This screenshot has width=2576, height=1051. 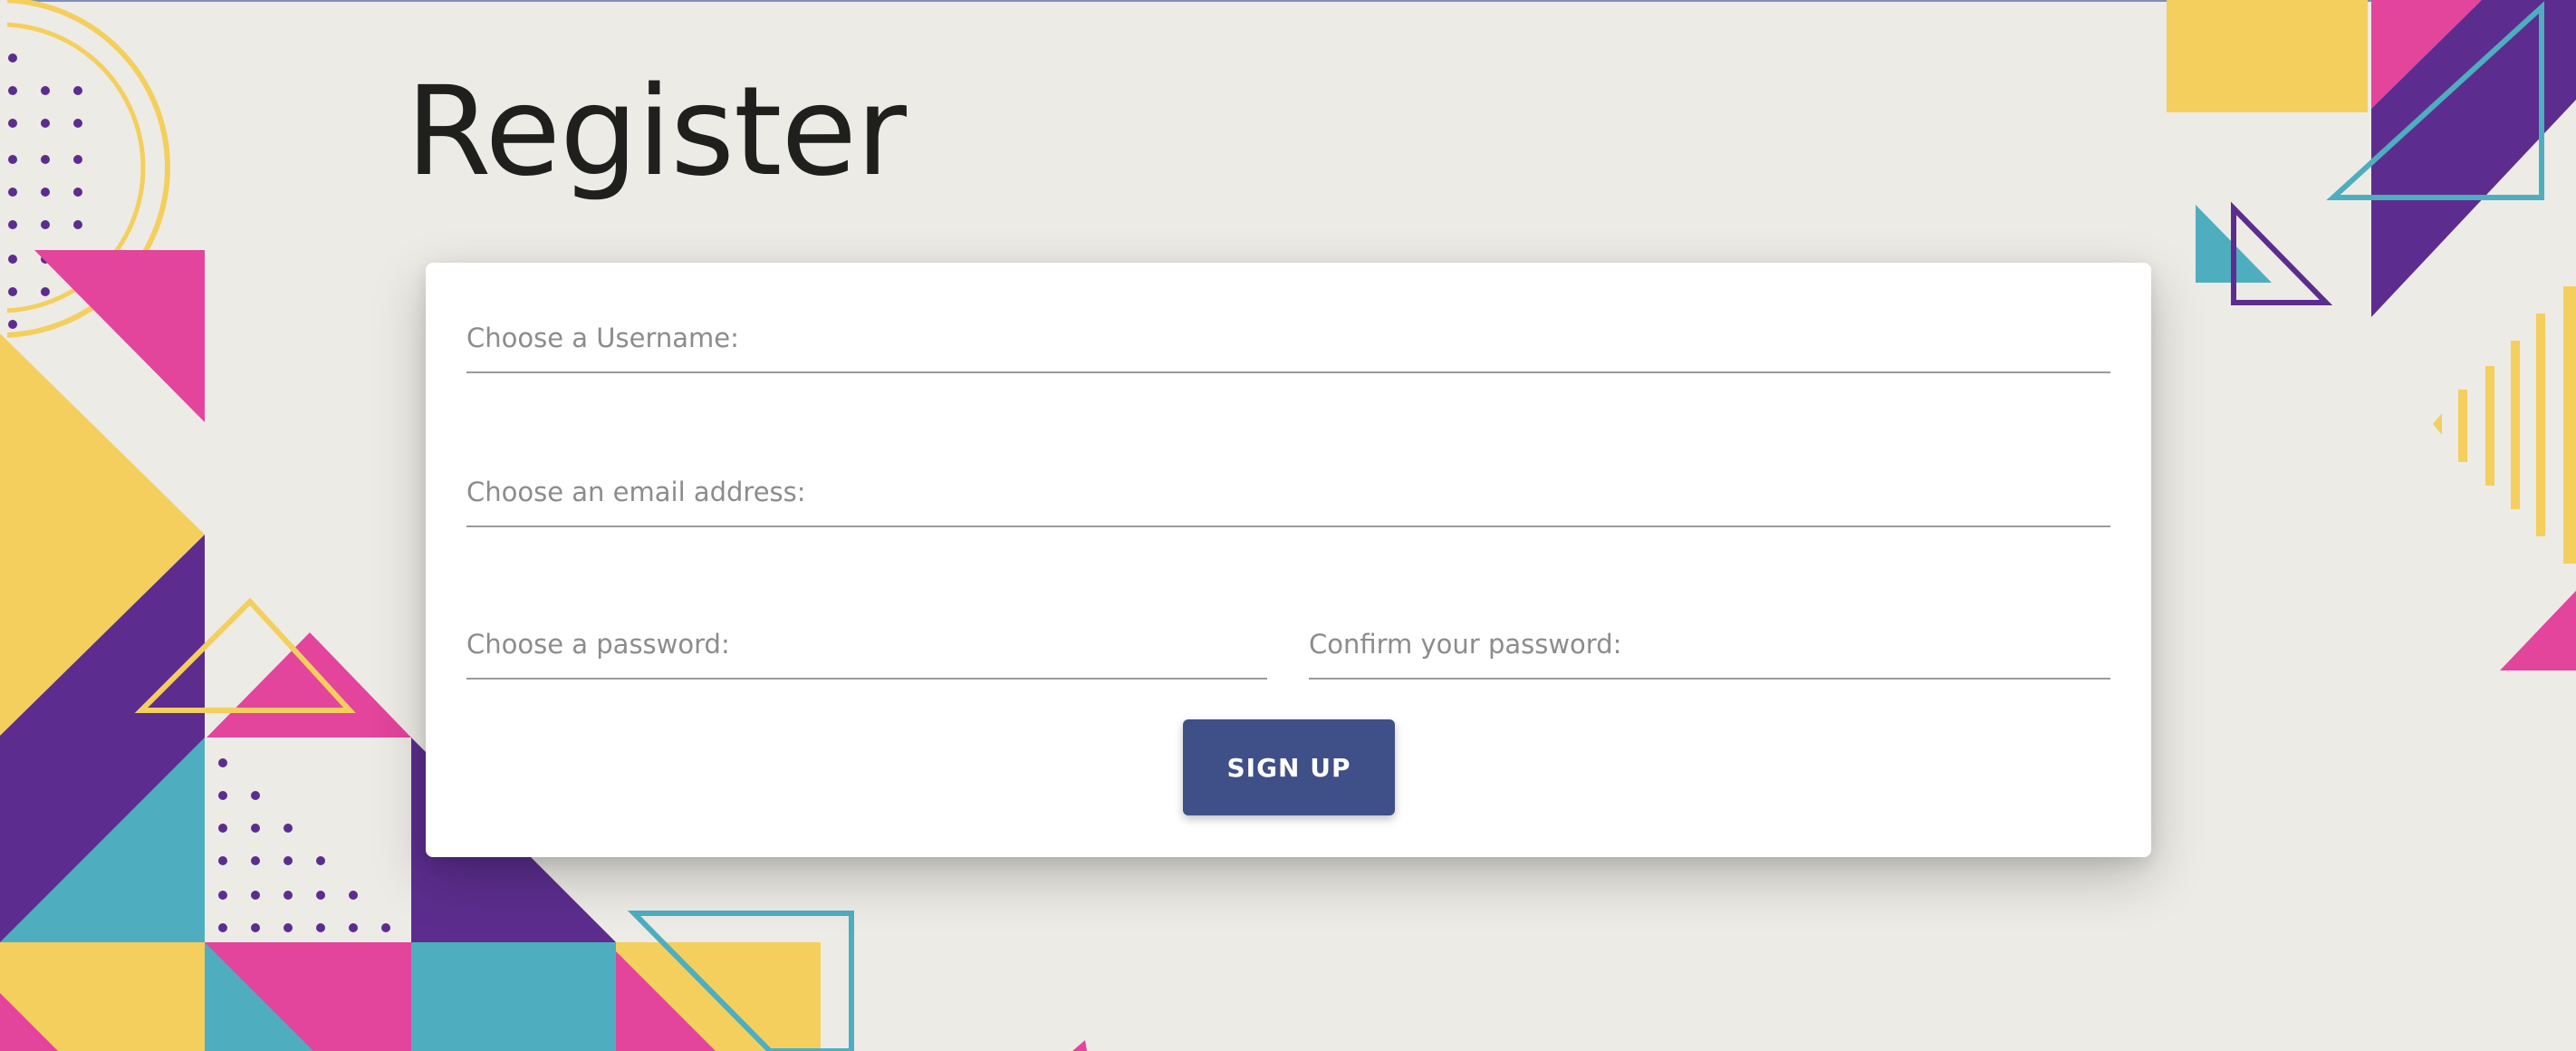 I want to click on username-input, so click(x=1288, y=338).